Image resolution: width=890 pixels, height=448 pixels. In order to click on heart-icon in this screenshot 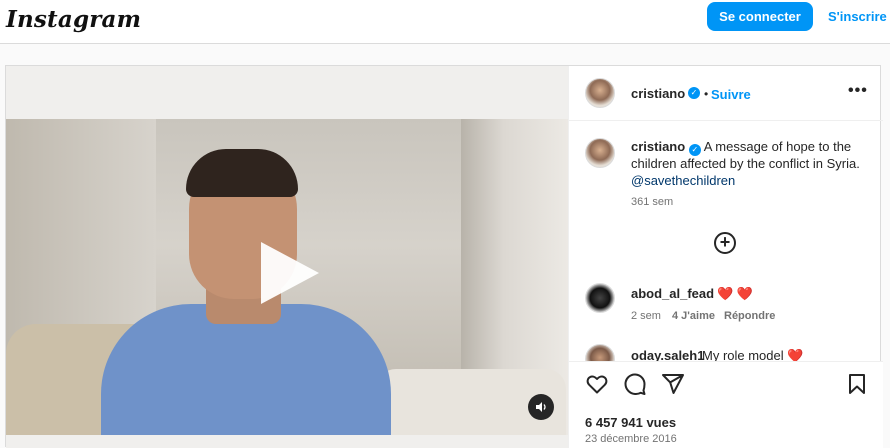, I will do `click(597, 384)`.